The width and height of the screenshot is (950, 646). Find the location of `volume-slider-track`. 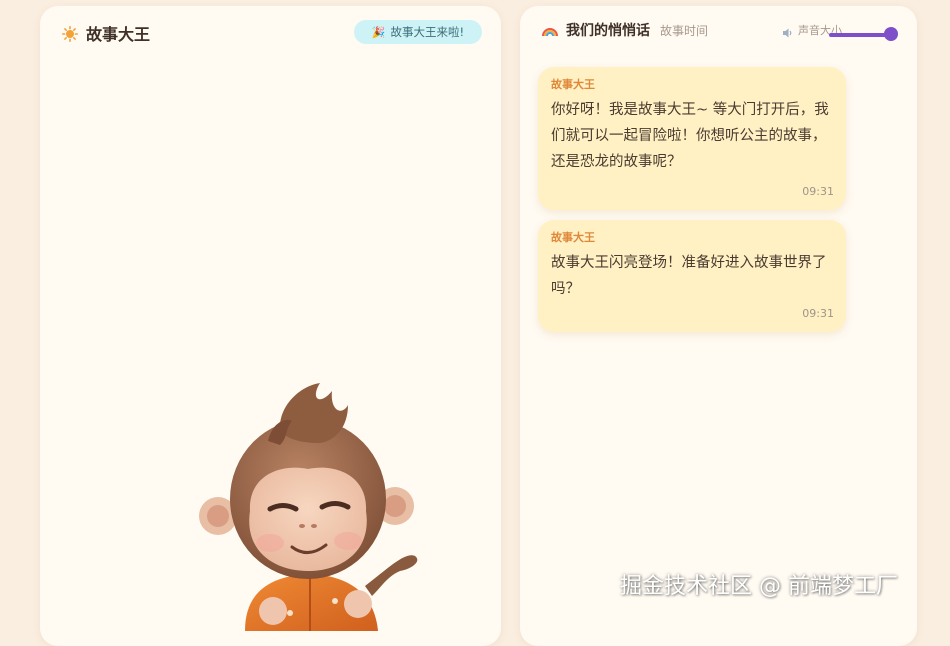

volume-slider-track is located at coordinates (859, 35).